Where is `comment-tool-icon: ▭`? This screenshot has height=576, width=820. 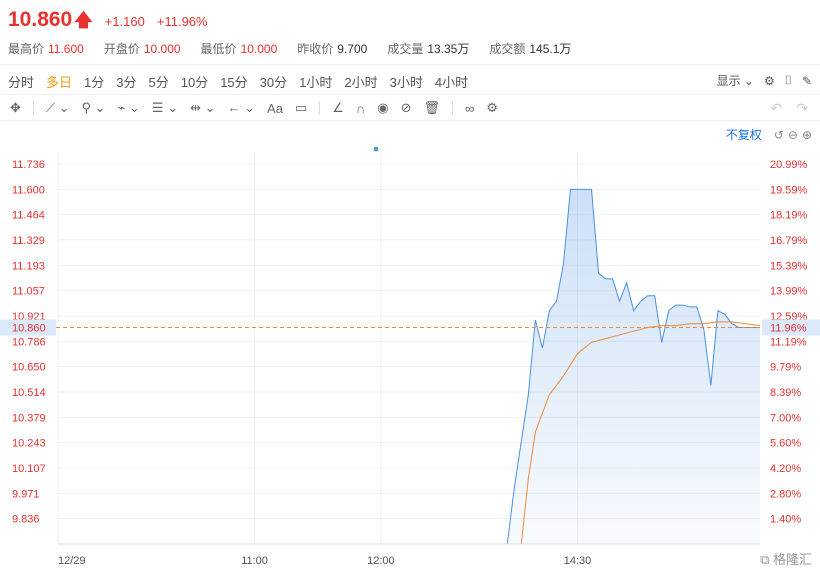
comment-tool-icon: ▭ is located at coordinates (301, 108).